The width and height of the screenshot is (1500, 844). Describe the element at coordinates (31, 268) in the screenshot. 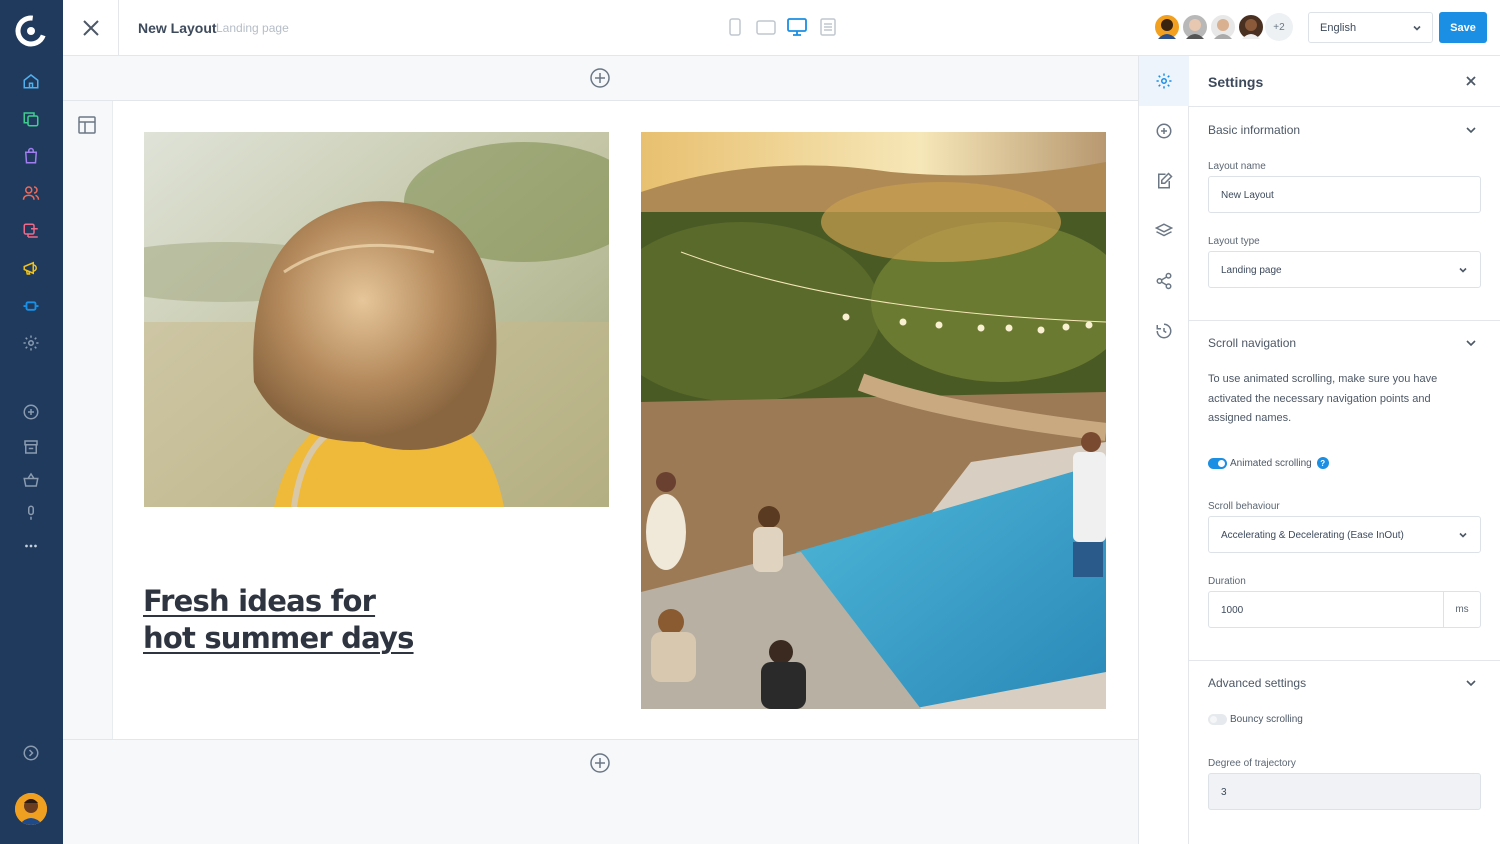

I see `megaphone-icon` at that location.